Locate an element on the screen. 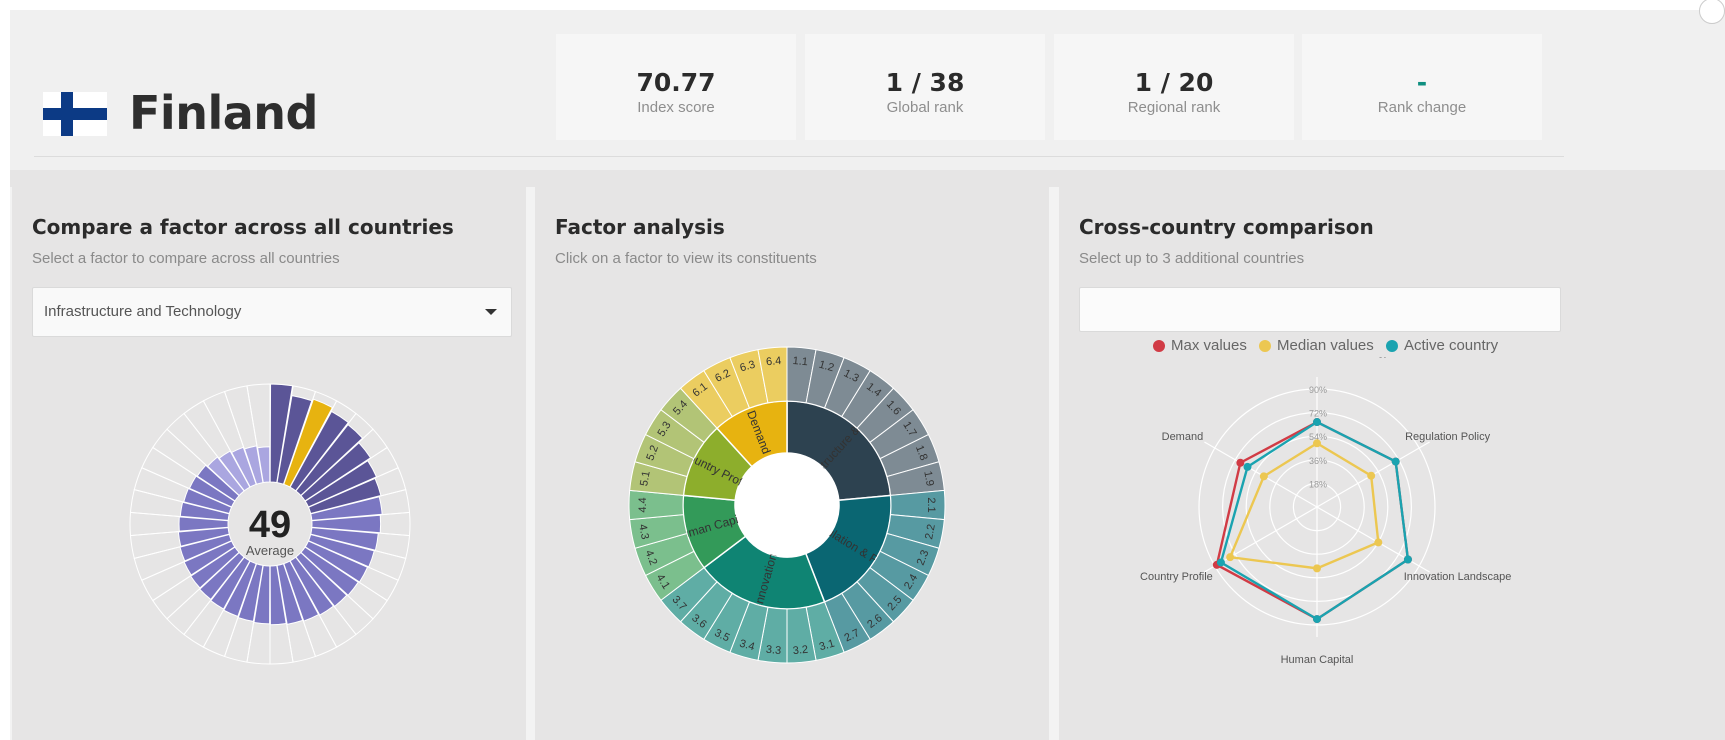  panel-subtitle: Select up to 3 additional countries is located at coordinates (1192, 258).